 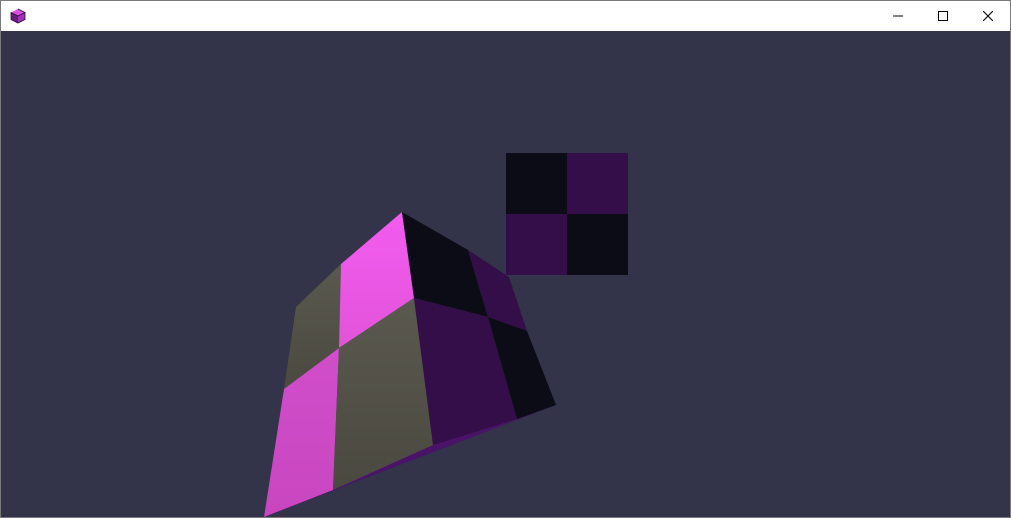 What do you see at coordinates (567, 214) in the screenshot?
I see `checkerboard-quad` at bounding box center [567, 214].